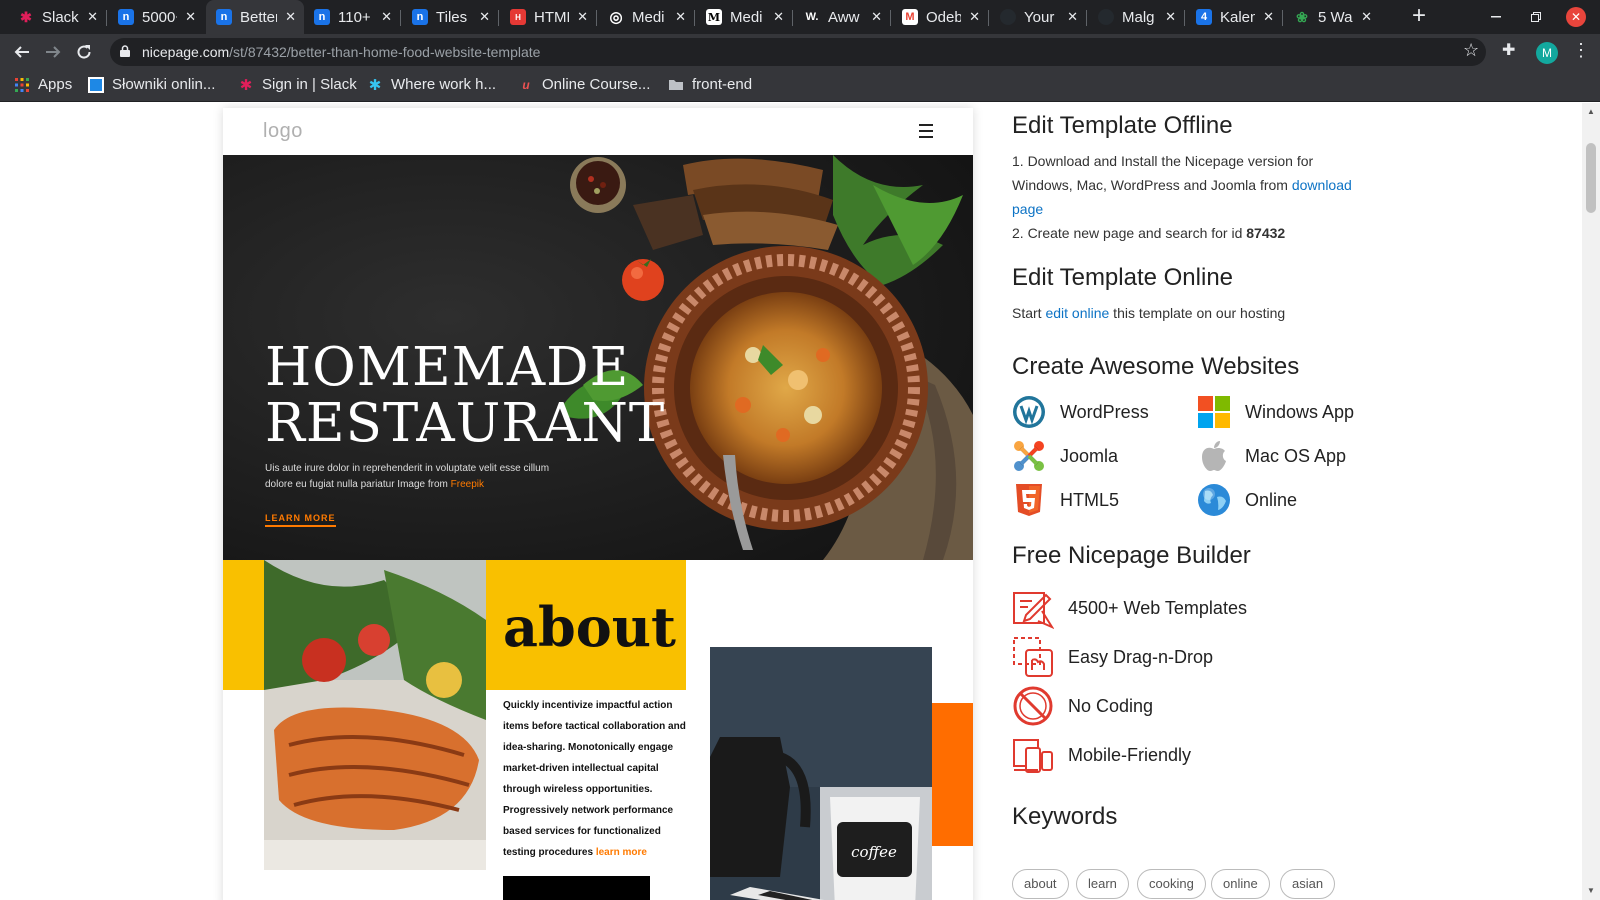 The image size is (1600, 900). Describe the element at coordinates (55, 84) in the screenshot. I see `bookmark-label: Apps` at that location.